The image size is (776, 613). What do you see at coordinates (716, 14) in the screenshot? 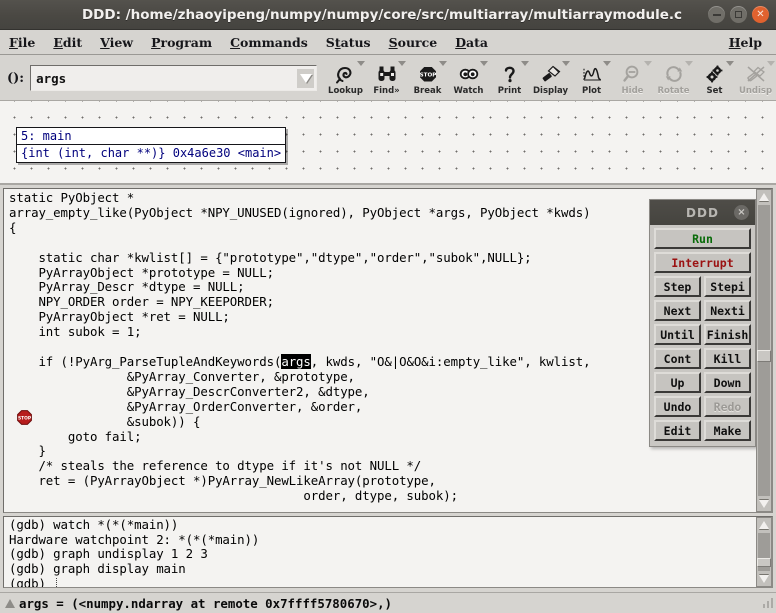
I see `minimize-button` at bounding box center [716, 14].